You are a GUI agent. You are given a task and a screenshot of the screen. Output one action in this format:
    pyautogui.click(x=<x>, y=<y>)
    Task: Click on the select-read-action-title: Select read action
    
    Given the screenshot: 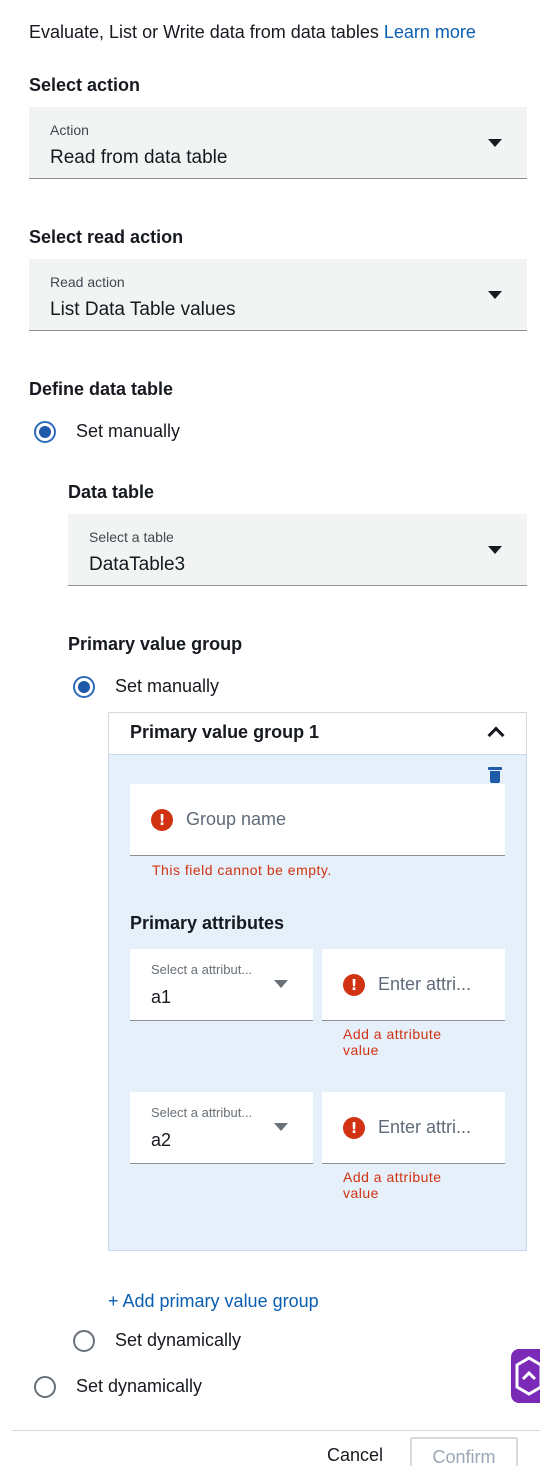 What is the action you would take?
    pyautogui.click(x=106, y=237)
    